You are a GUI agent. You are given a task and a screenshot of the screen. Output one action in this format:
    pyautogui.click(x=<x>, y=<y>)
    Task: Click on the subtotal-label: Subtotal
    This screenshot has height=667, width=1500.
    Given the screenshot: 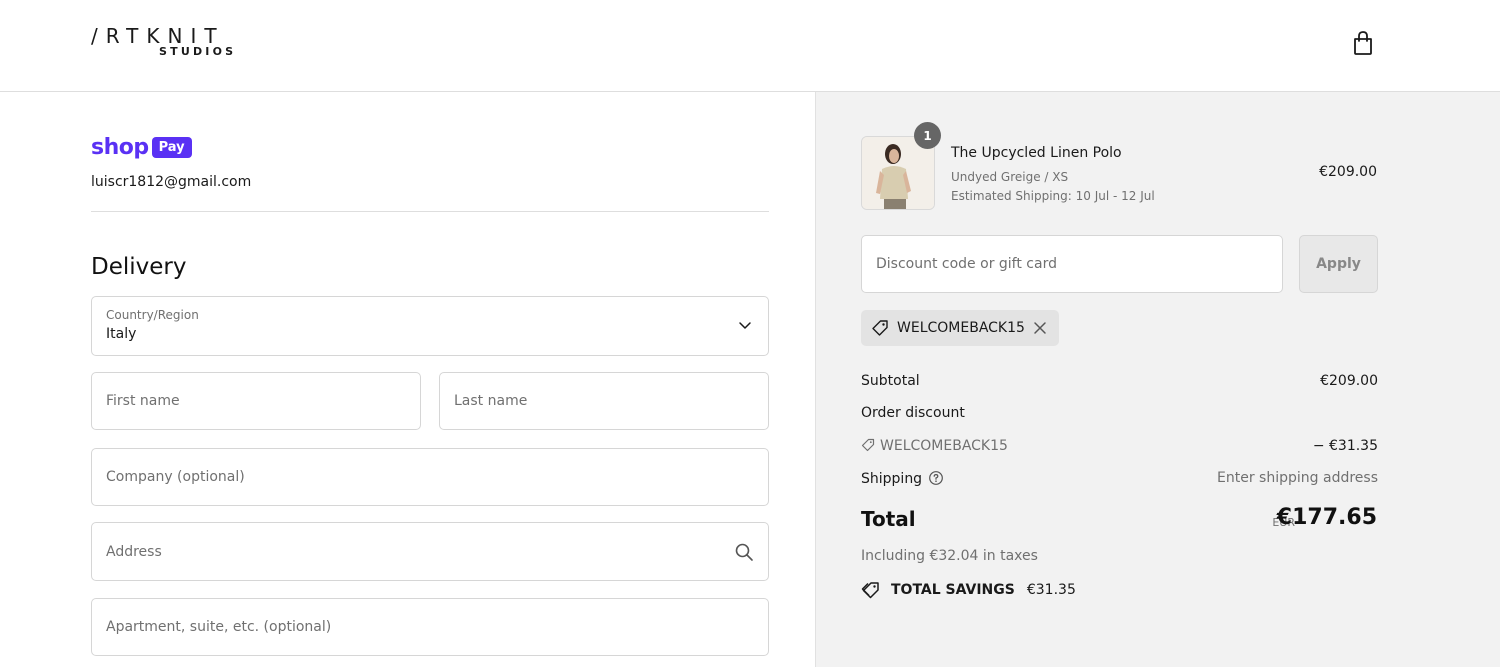 What is the action you would take?
    pyautogui.click(x=890, y=381)
    